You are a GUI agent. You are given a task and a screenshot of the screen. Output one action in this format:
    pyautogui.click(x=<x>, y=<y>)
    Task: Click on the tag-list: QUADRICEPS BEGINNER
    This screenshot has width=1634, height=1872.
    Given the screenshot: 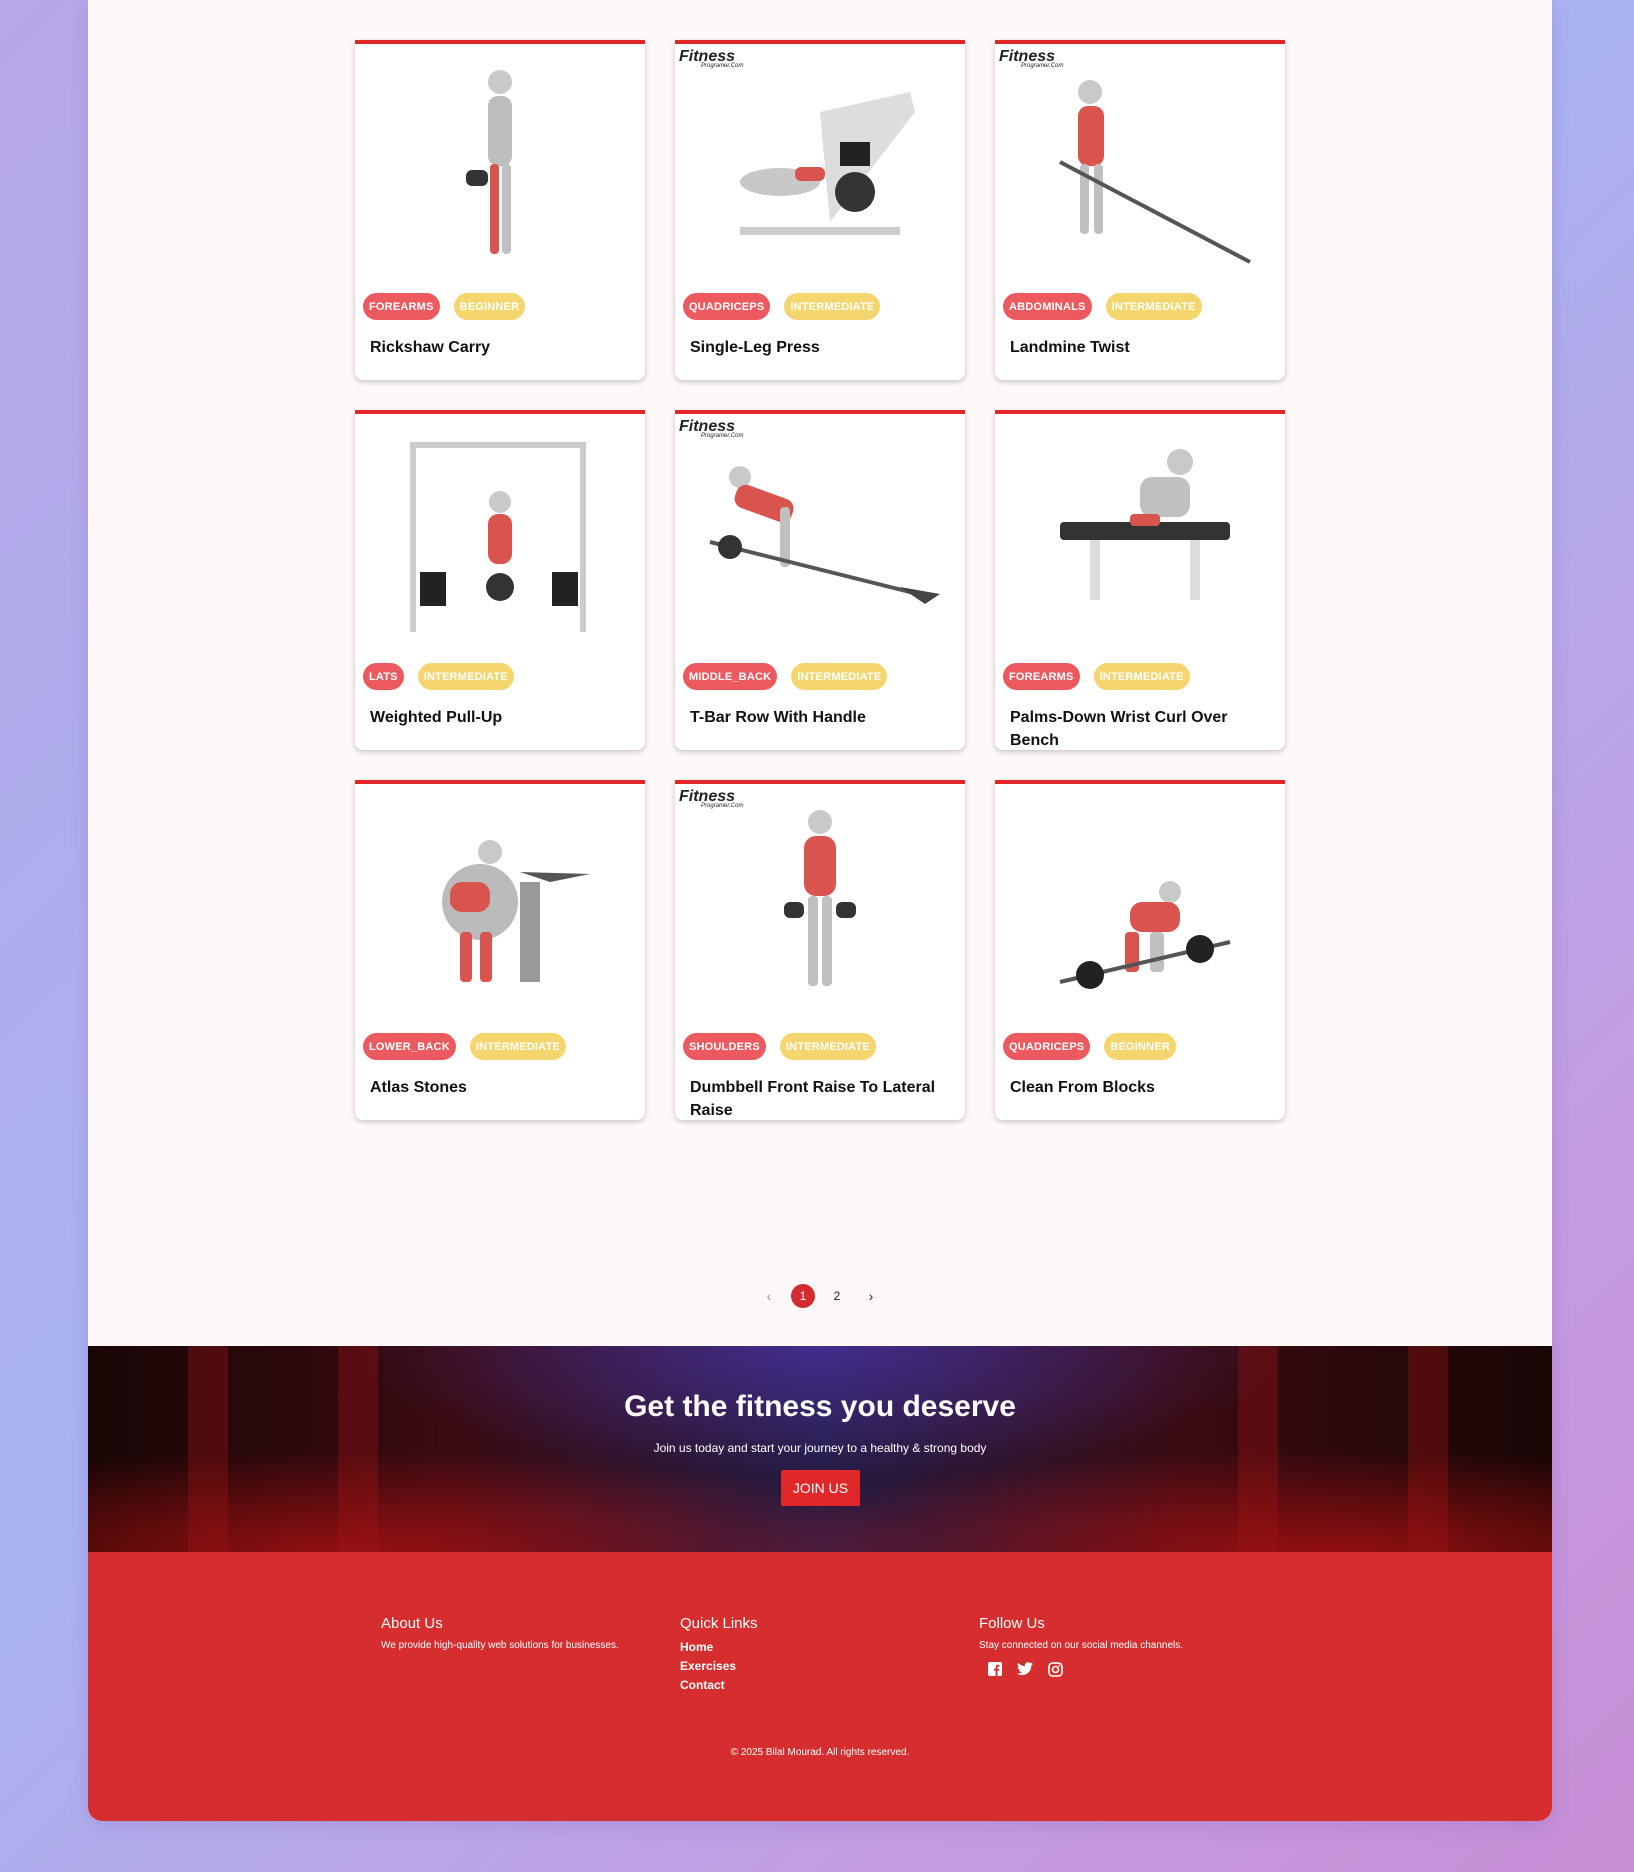 What is the action you would take?
    pyautogui.click(x=1090, y=1046)
    